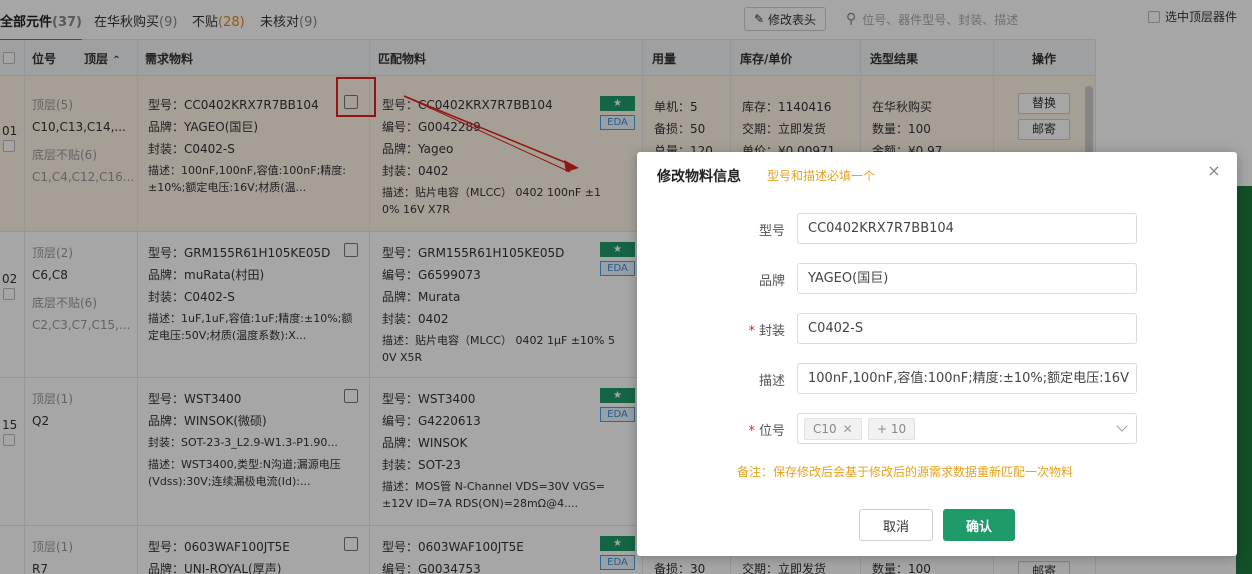 This screenshot has height=574, width=1252. Describe the element at coordinates (699, 177) in the screenshot. I see `dialog-title: 修改物料信息` at that location.